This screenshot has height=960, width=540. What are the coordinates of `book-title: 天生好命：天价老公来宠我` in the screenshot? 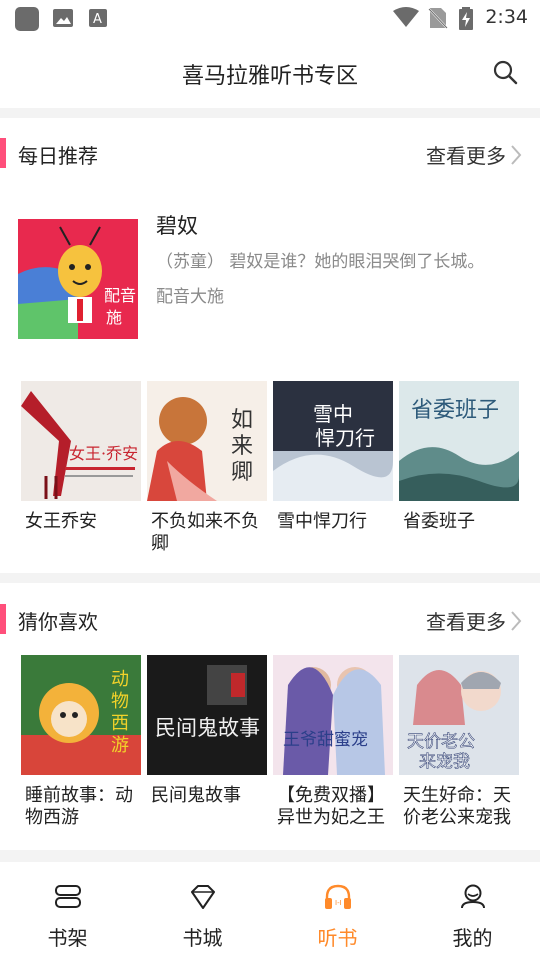 It's located at (457, 806).